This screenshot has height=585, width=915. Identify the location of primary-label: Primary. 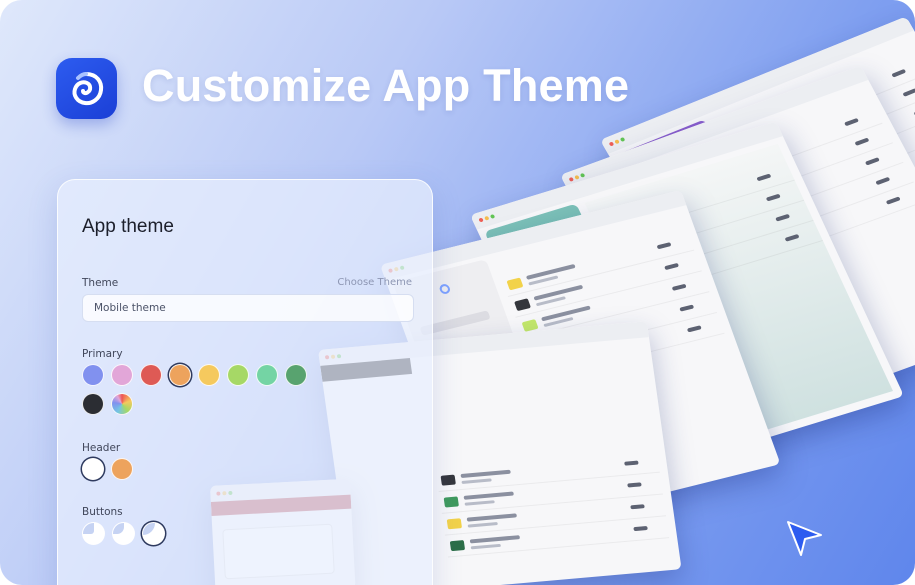
(102, 354).